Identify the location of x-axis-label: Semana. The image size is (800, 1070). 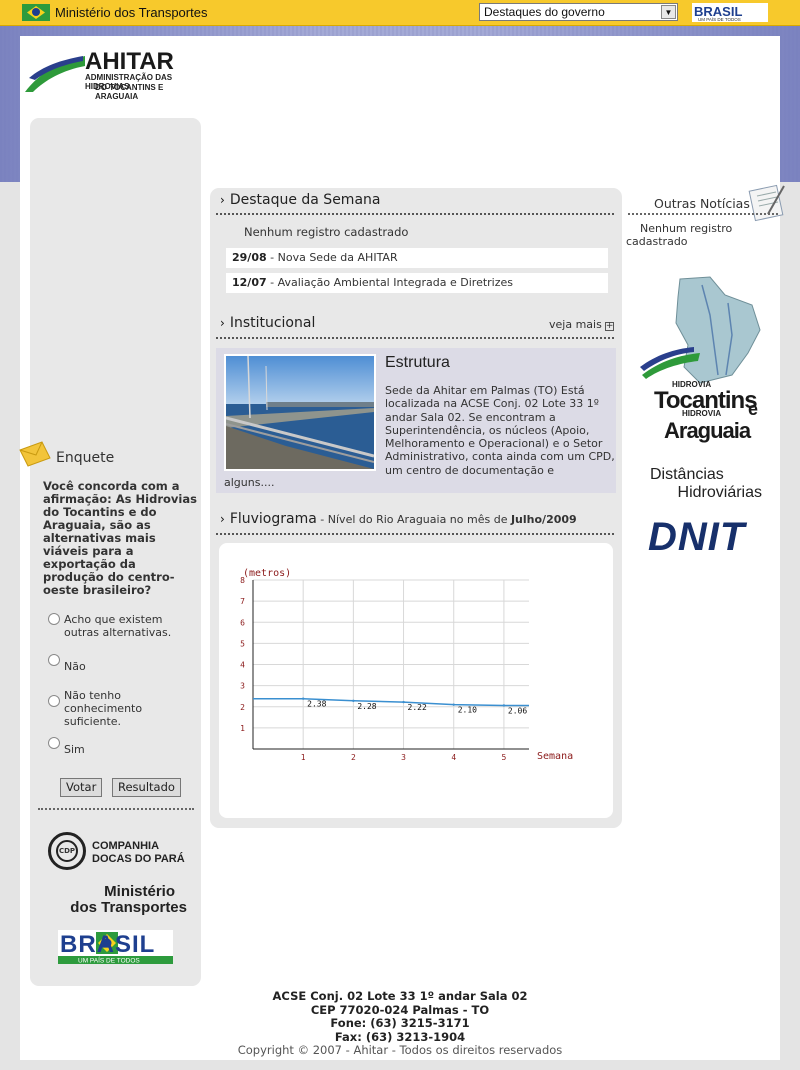
(555, 756).